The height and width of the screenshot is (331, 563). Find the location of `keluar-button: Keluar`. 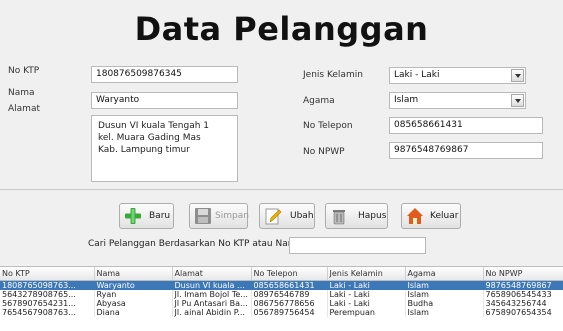

keluar-button: Keluar is located at coordinates (431, 216).